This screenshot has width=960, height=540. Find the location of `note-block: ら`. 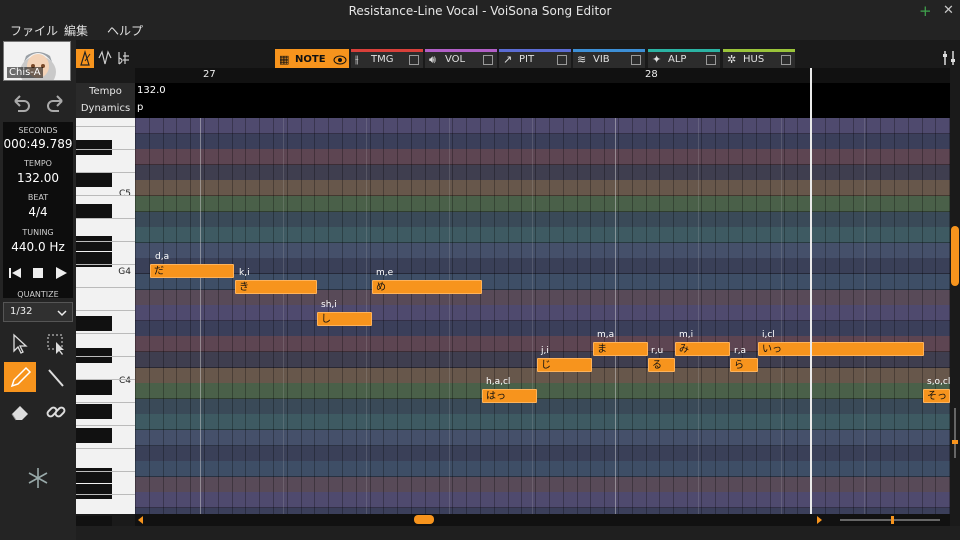

note-block: ら is located at coordinates (744, 365).